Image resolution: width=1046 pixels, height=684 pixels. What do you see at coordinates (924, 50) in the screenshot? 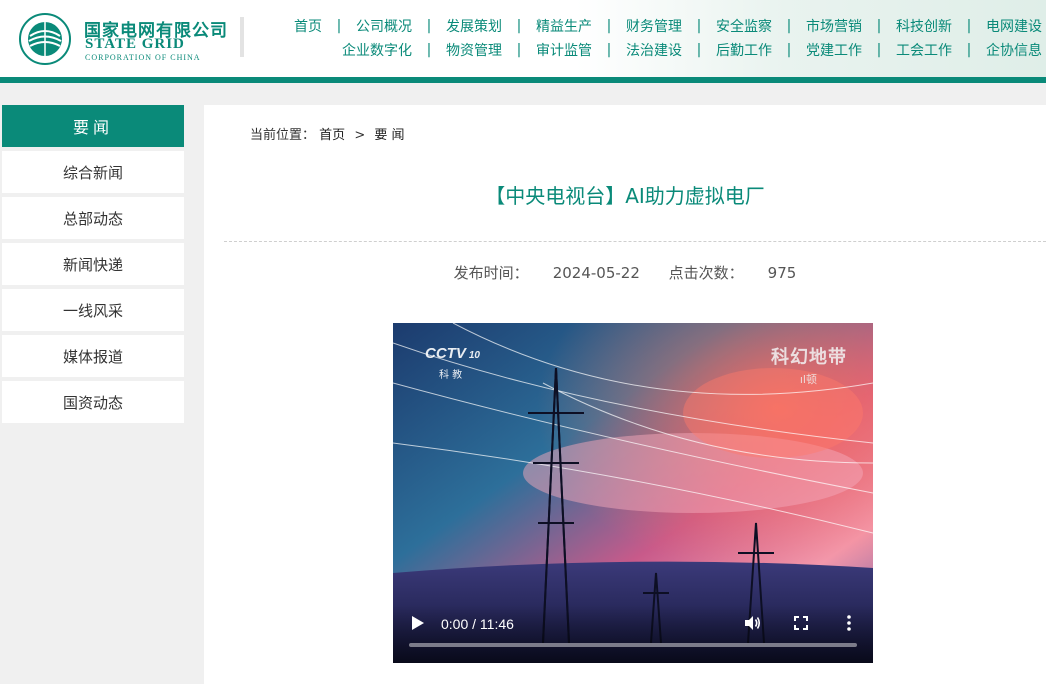
I see `nav-item-trade-union: 工会工作` at bounding box center [924, 50].